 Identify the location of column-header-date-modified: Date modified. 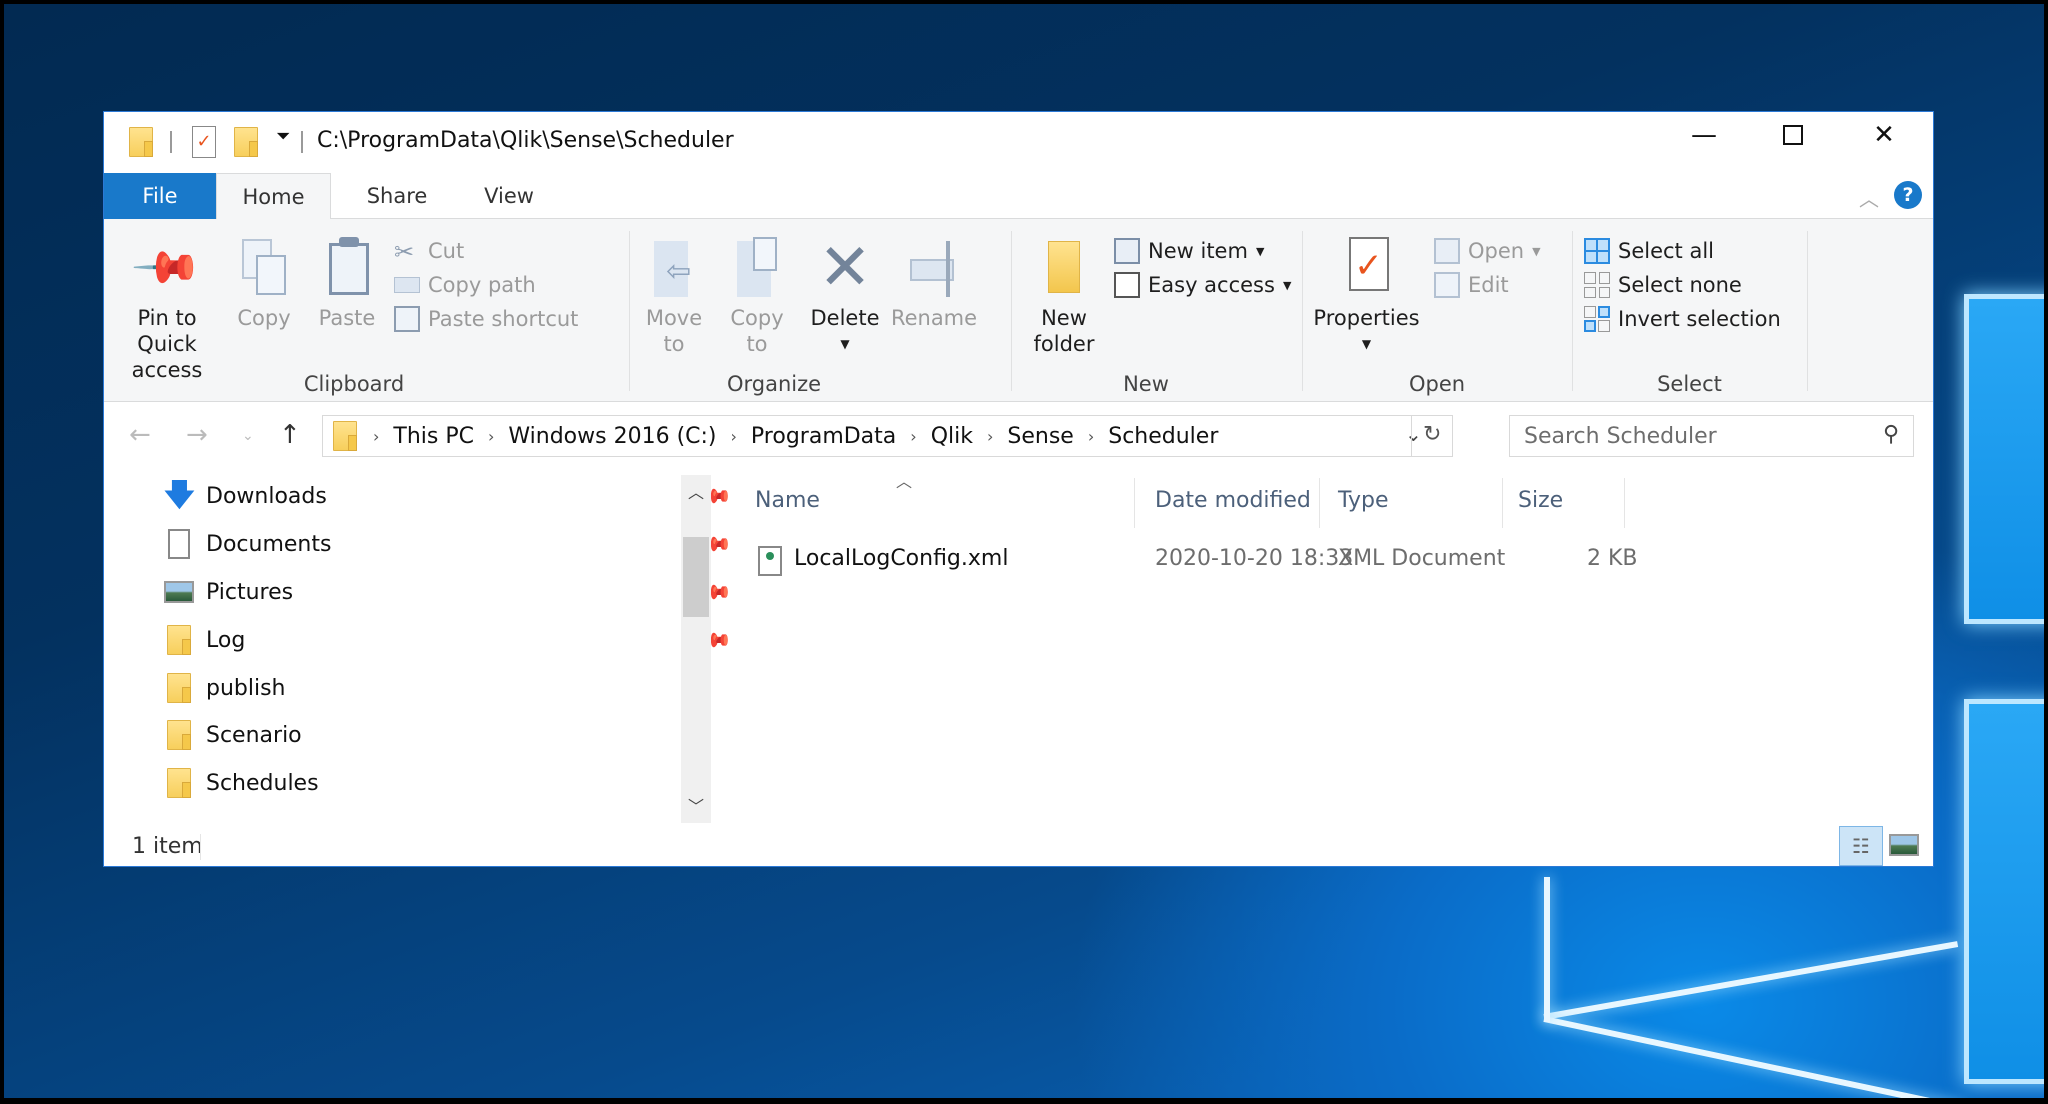
(1233, 500).